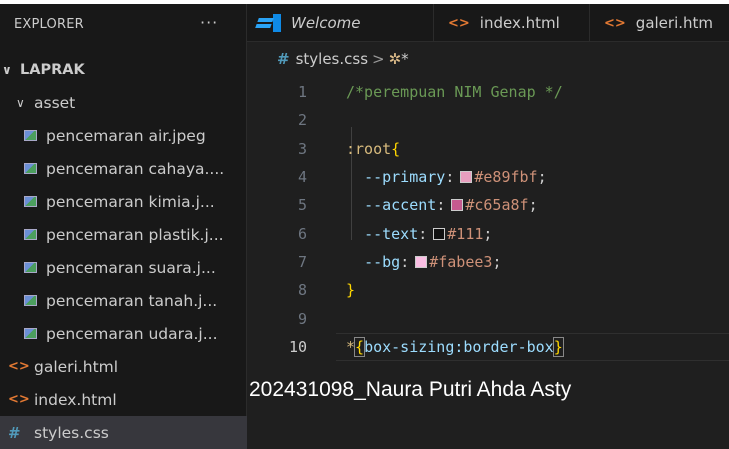 The image size is (729, 449). What do you see at coordinates (297, 346) in the screenshot?
I see `line-number: 10` at bounding box center [297, 346].